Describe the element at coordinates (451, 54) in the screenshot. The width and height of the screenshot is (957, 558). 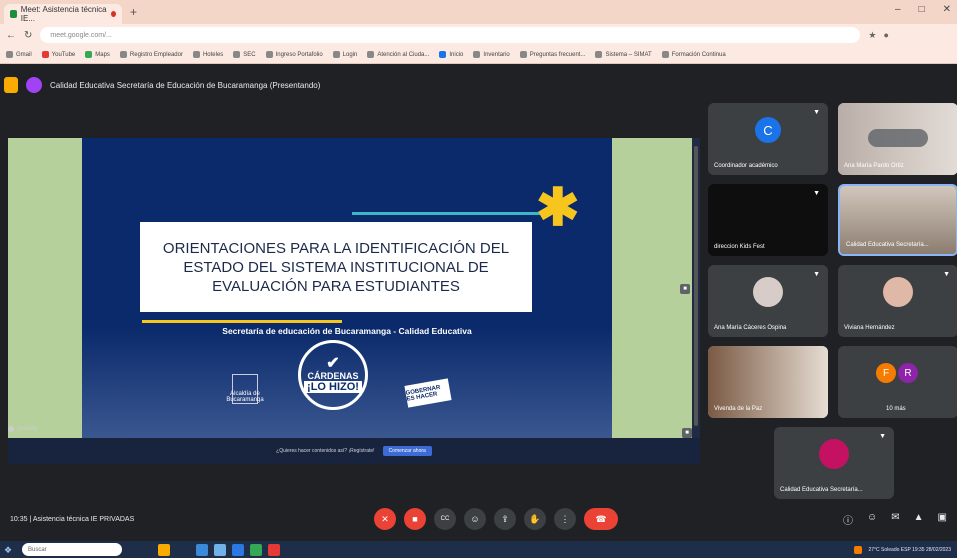
I see `bookmark: Inicio` at that location.